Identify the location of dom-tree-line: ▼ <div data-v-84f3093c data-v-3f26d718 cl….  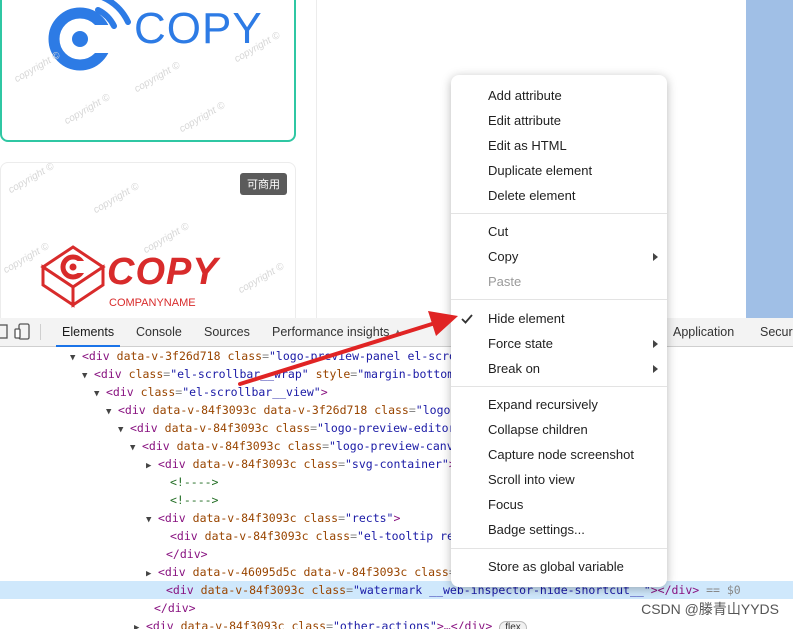
(396, 410).